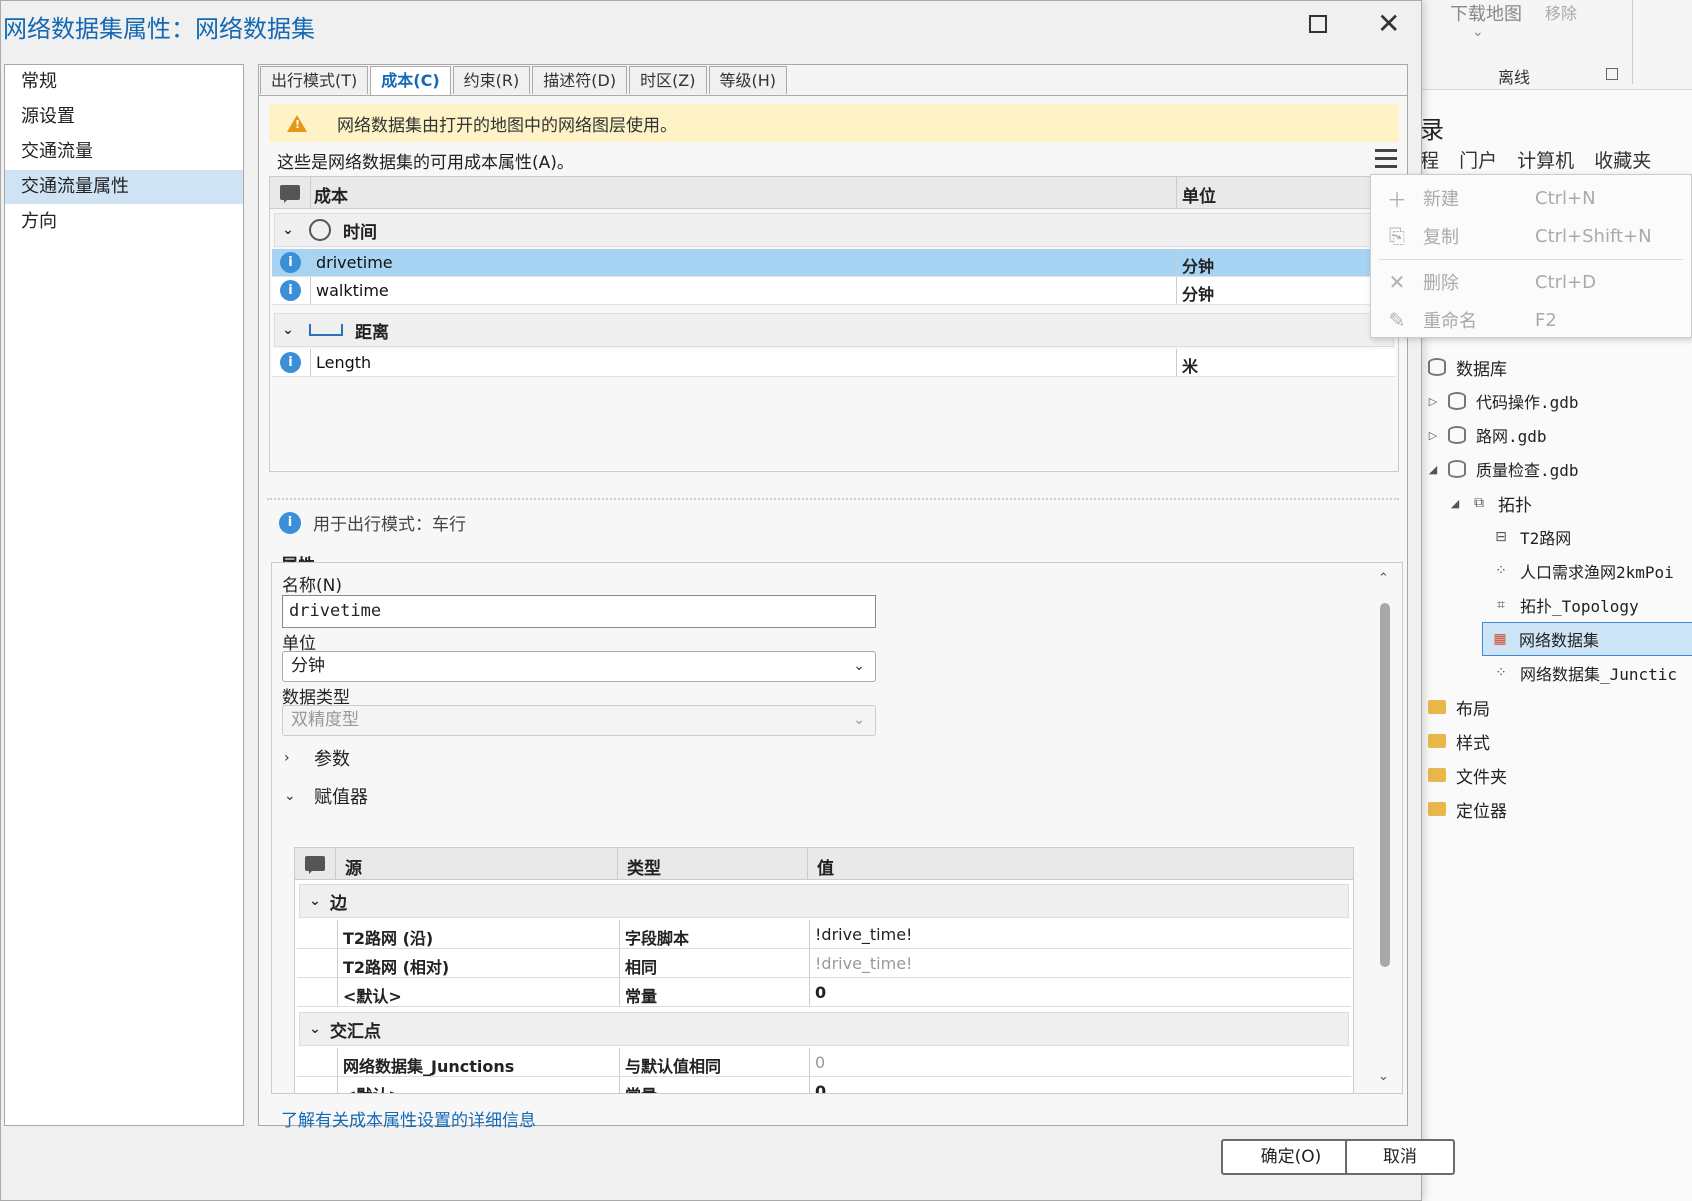 Image resolution: width=1692 pixels, height=1201 pixels. Describe the element at coordinates (1531, 198) in the screenshot. I see `menu-item-new: ＋ 新建 Ctrl+N` at that location.